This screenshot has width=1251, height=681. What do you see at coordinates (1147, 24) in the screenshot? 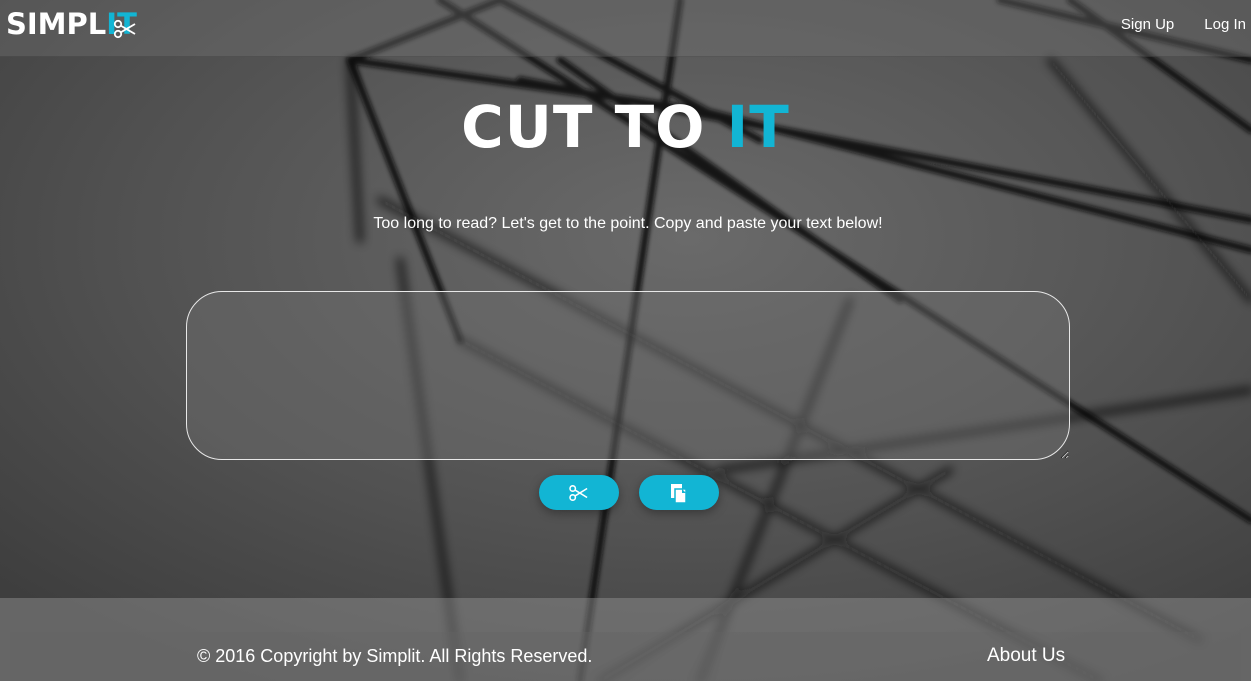
I see `sign-up-link: Sign Up` at bounding box center [1147, 24].